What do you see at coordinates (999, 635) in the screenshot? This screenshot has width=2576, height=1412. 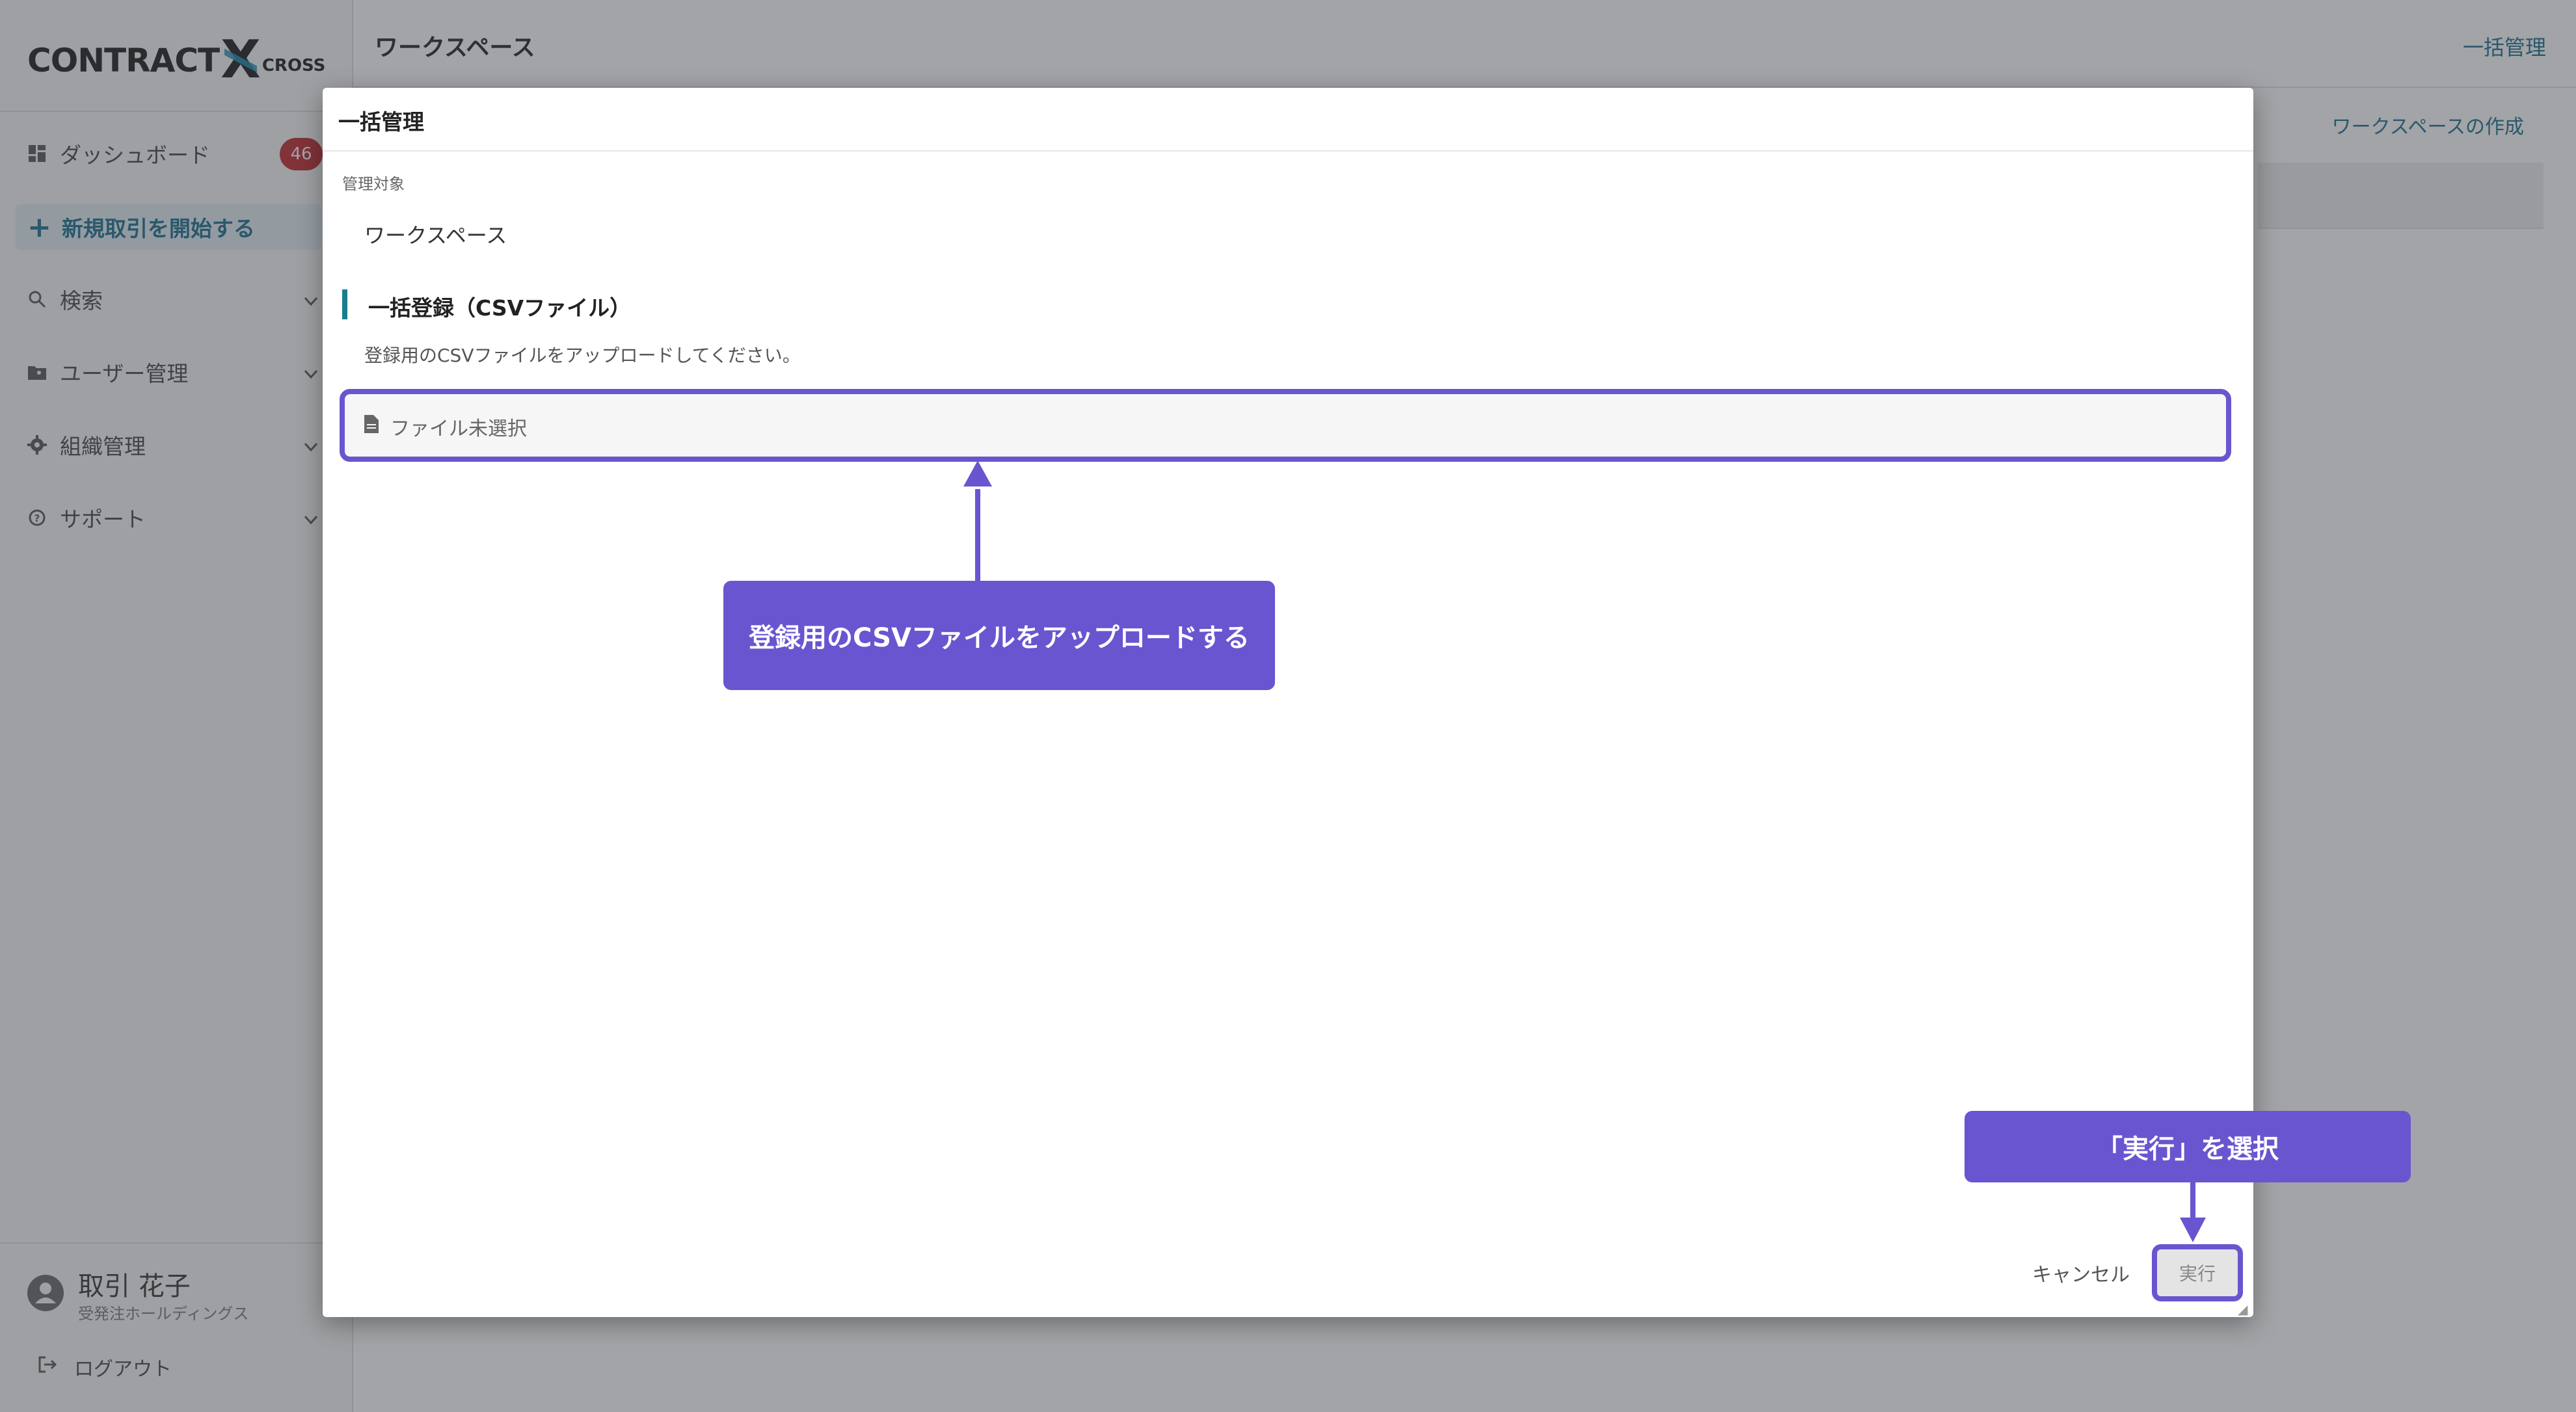 I see `upload-callout: 登録用のCSVファイルをアップロードする` at bounding box center [999, 635].